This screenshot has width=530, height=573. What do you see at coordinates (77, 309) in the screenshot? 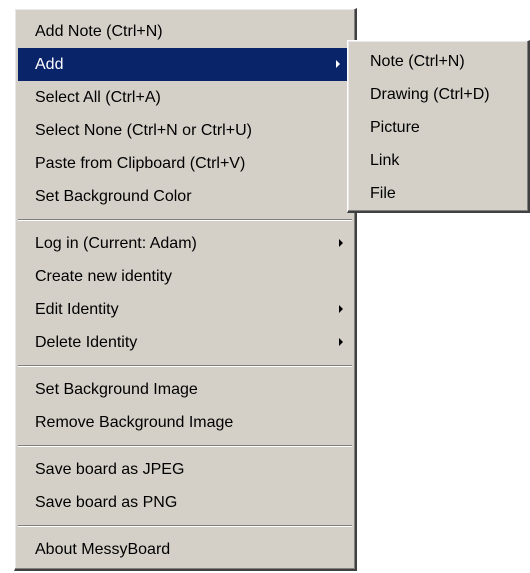
I see `menu-item-edit-identity-label: Edit Identity` at bounding box center [77, 309].